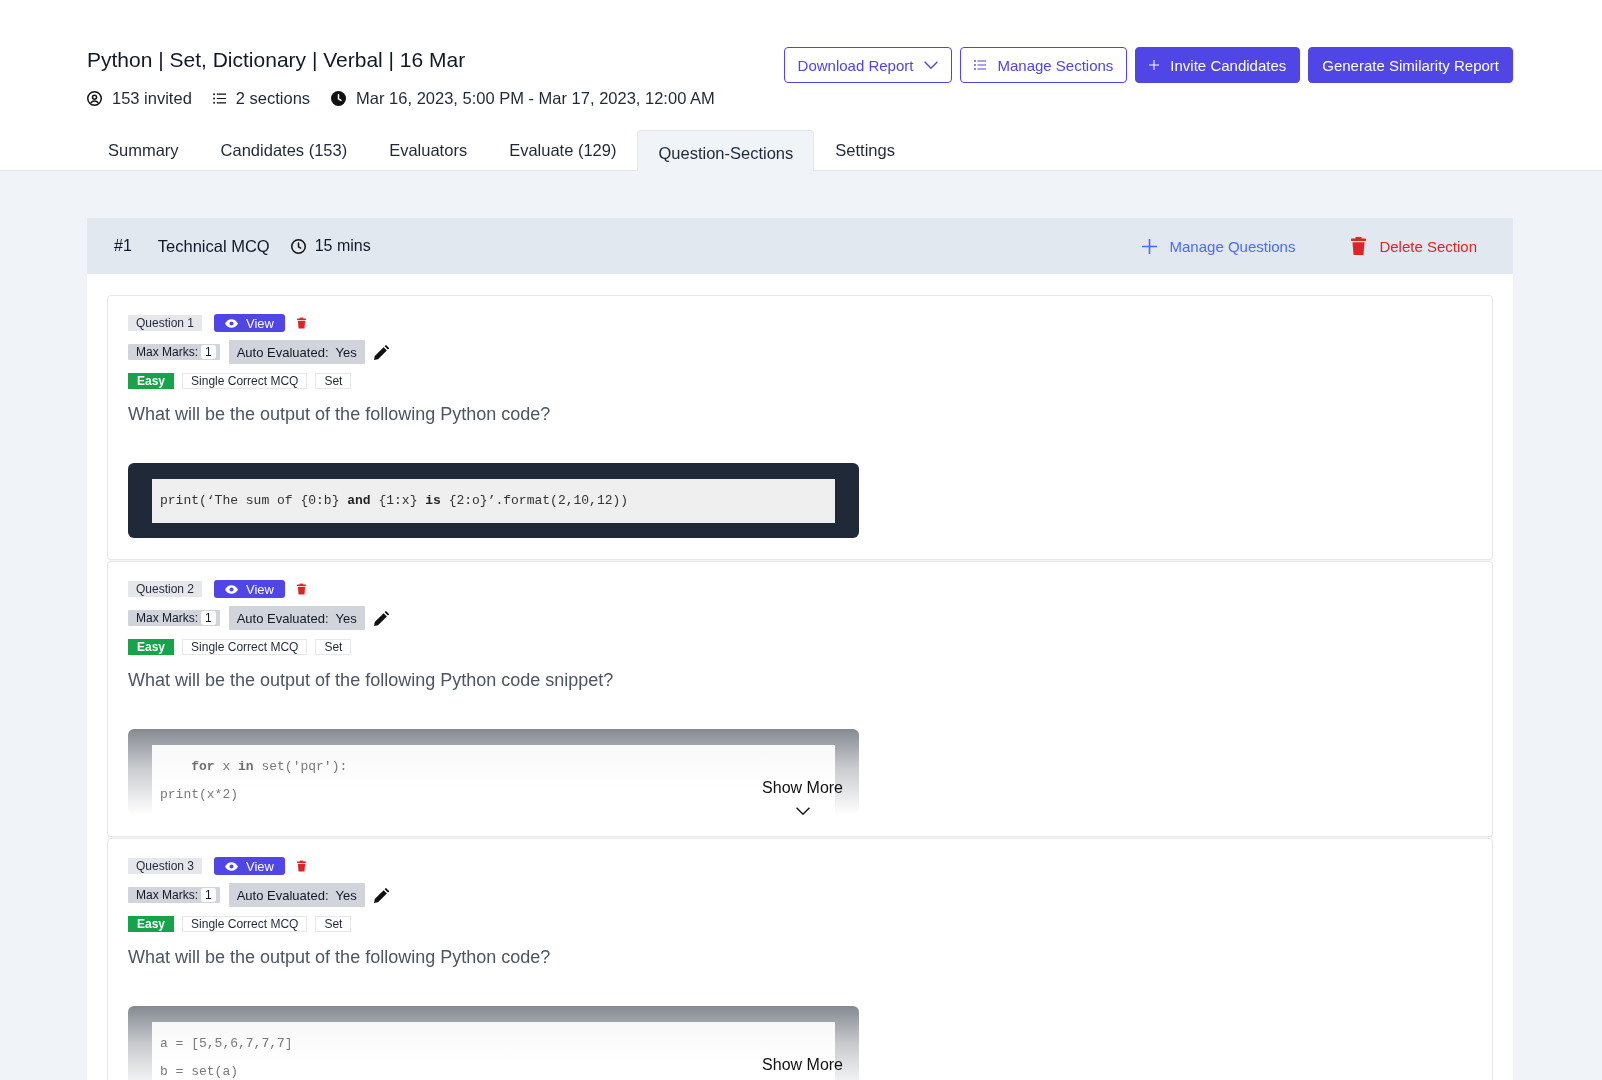 The width and height of the screenshot is (1602, 1080). I want to click on code-line: b = set(a), so click(199, 1071).